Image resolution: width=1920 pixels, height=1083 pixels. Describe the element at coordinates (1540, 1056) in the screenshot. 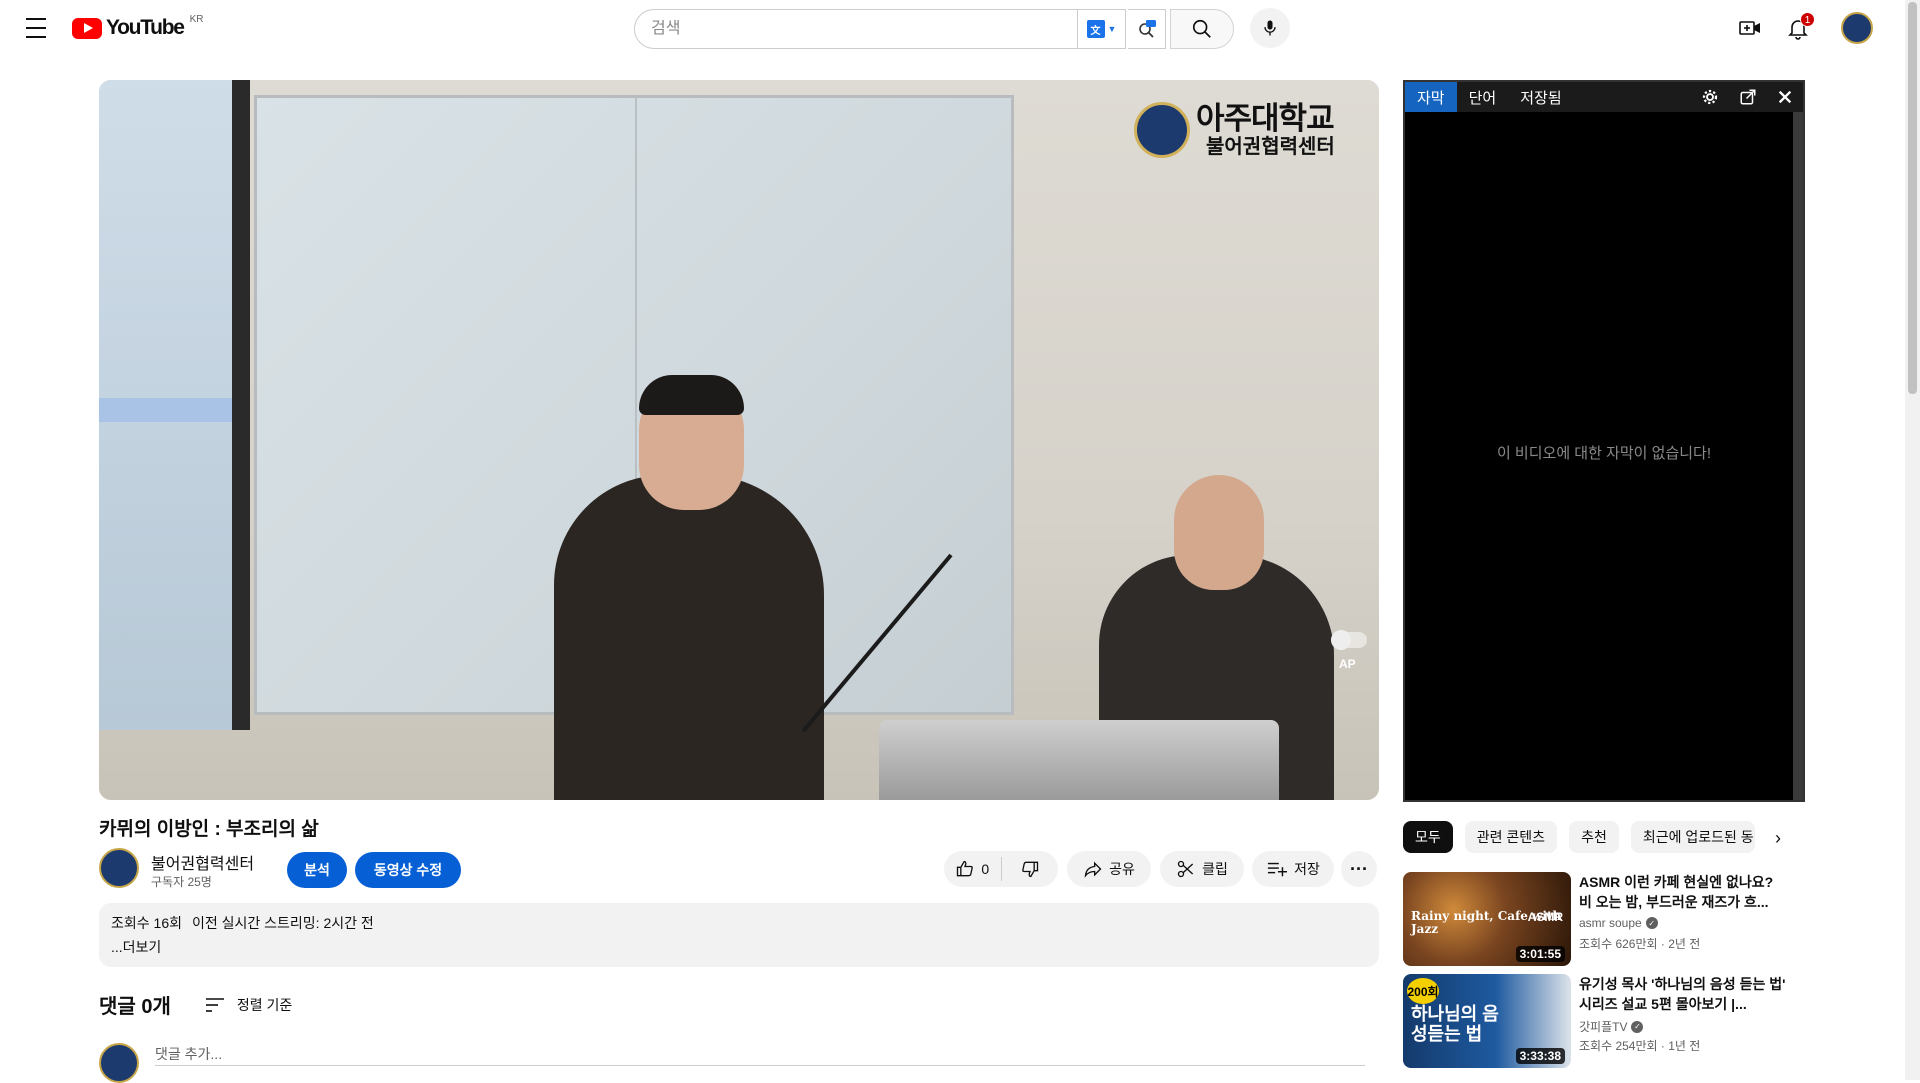

I see `video-duration: 3:33:38` at that location.